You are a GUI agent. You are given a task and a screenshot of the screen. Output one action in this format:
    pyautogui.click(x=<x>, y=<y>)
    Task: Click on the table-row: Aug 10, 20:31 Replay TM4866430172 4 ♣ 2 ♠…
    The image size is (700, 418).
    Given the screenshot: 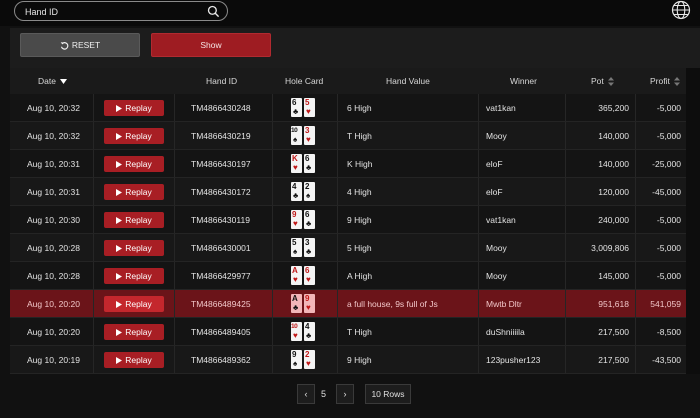 What is the action you would take?
    pyautogui.click(x=348, y=192)
    